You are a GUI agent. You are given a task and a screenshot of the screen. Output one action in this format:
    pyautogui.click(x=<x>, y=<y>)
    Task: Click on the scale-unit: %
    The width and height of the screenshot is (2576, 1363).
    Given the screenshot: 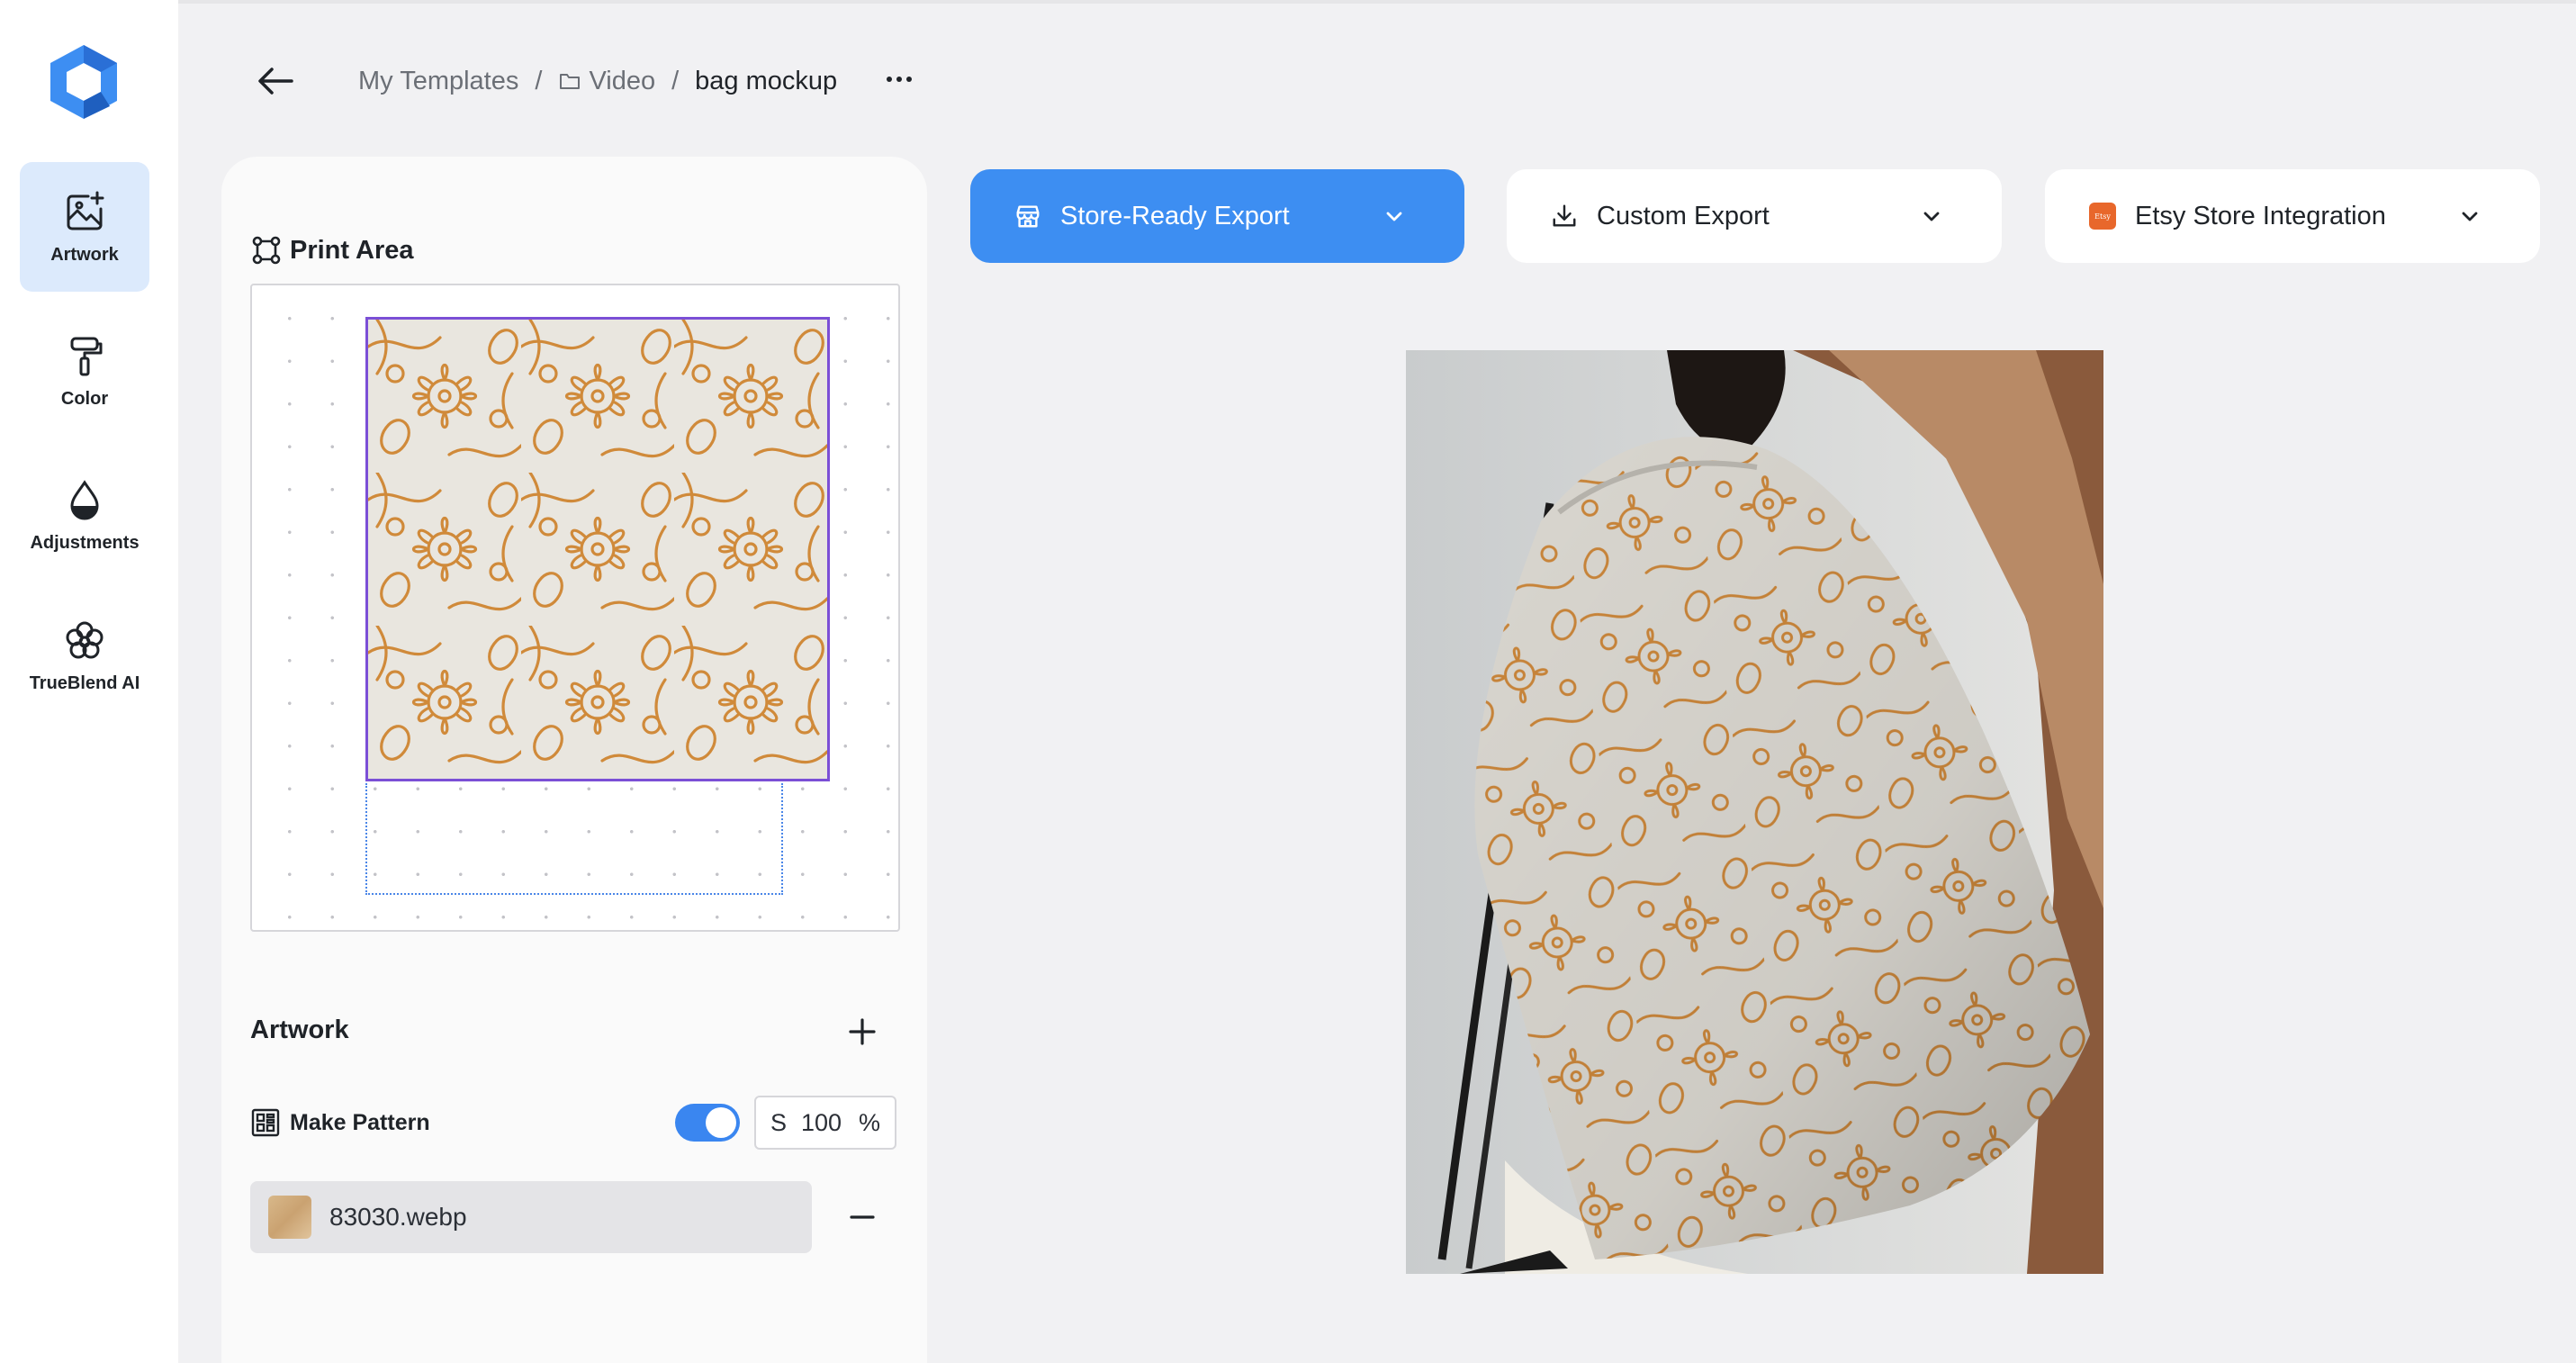 What is the action you would take?
    pyautogui.click(x=870, y=1122)
    